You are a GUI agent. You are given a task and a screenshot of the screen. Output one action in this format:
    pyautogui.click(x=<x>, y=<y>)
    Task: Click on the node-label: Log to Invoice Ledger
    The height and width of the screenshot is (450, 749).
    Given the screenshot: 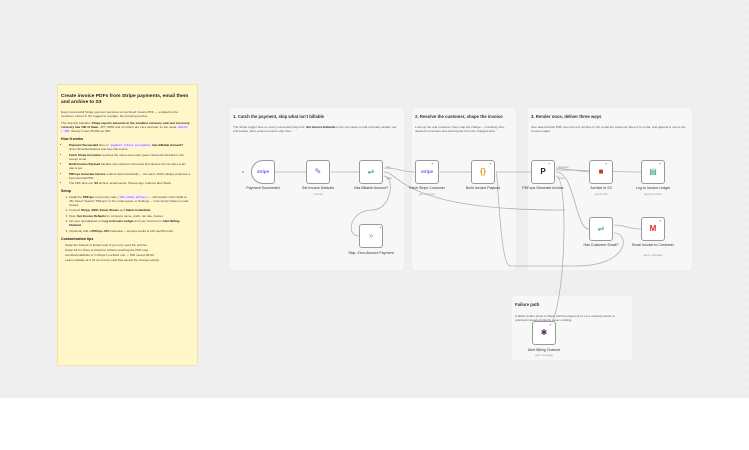 What is the action you would take?
    pyautogui.click(x=653, y=188)
    